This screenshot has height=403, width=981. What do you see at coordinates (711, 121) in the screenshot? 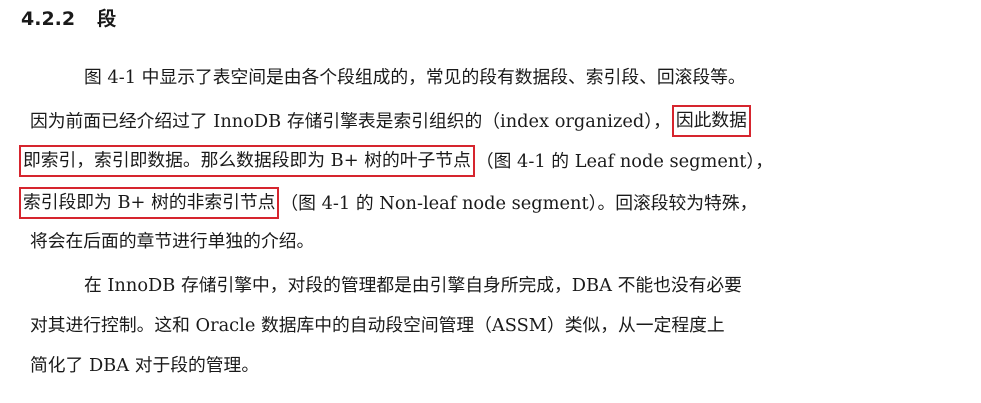
I see `highlight-box-1a: 因此数据` at bounding box center [711, 121].